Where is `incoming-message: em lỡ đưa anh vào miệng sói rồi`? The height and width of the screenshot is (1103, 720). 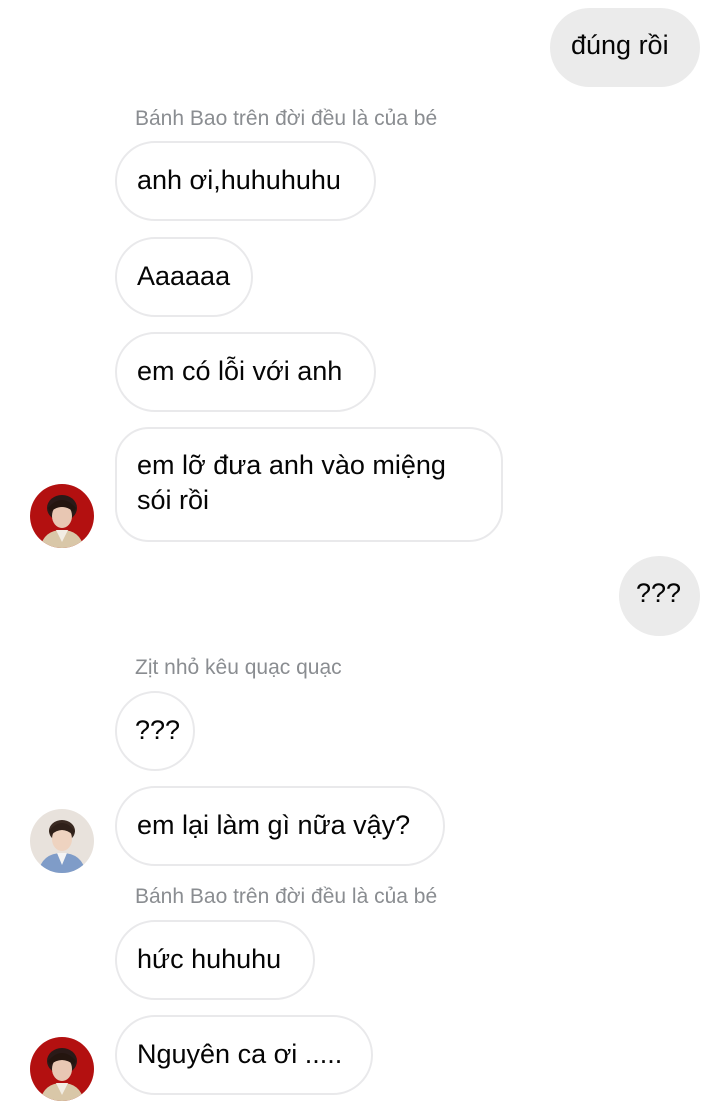
incoming-message: em lỡ đưa anh vào miệng sói rồi is located at coordinates (309, 484).